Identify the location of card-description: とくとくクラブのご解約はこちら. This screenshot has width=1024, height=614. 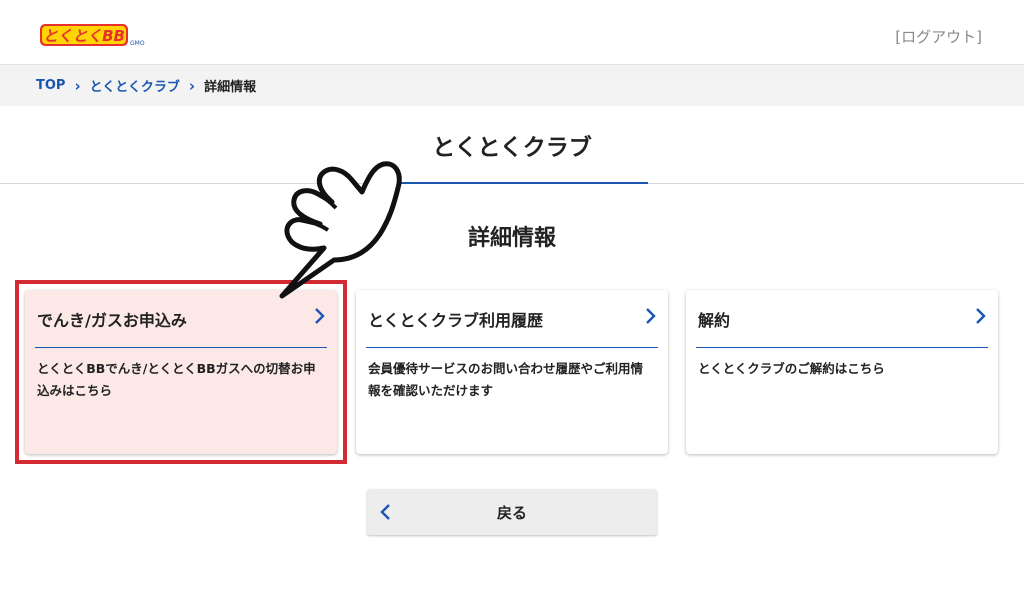
(791, 368).